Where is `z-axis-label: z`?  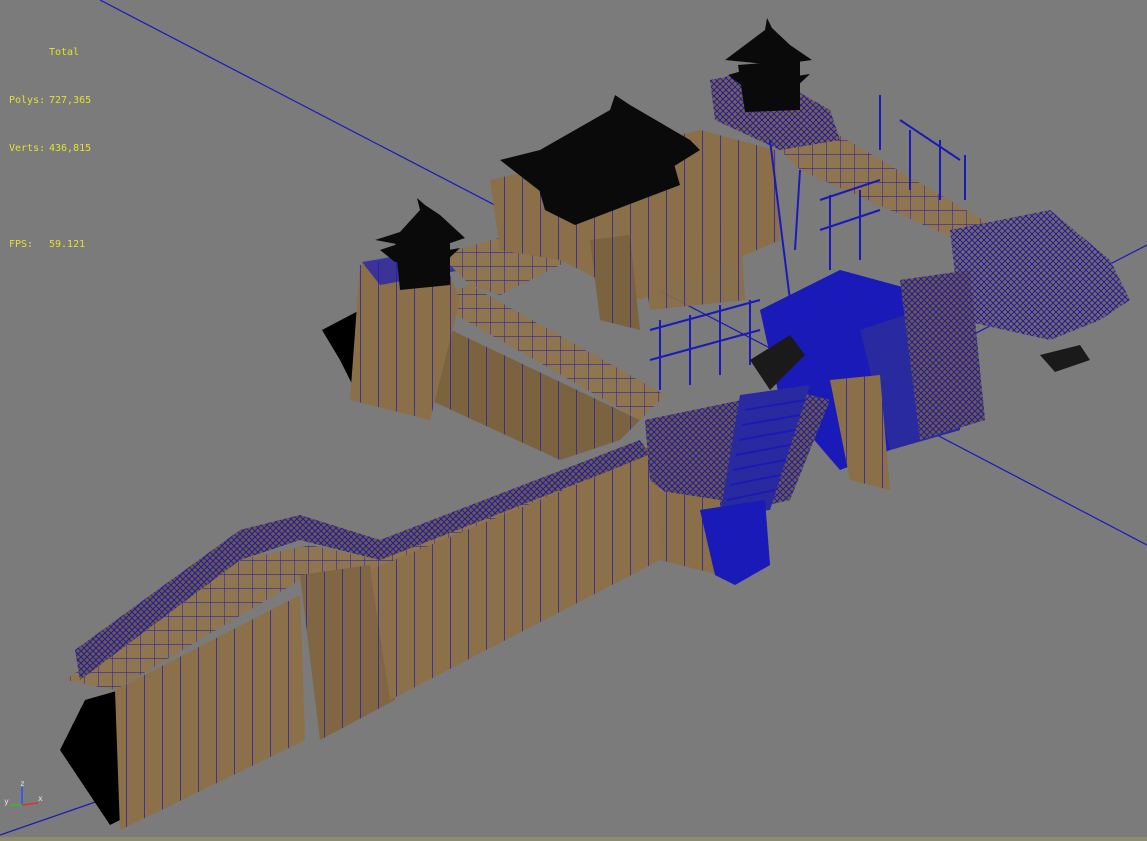 z-axis-label: z is located at coordinates (22, 783).